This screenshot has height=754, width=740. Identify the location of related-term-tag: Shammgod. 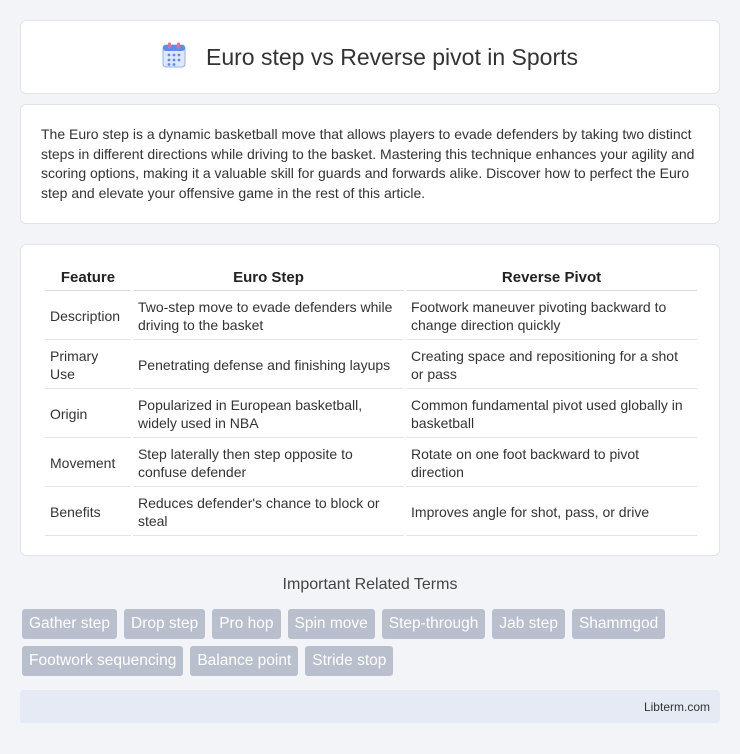
(618, 624).